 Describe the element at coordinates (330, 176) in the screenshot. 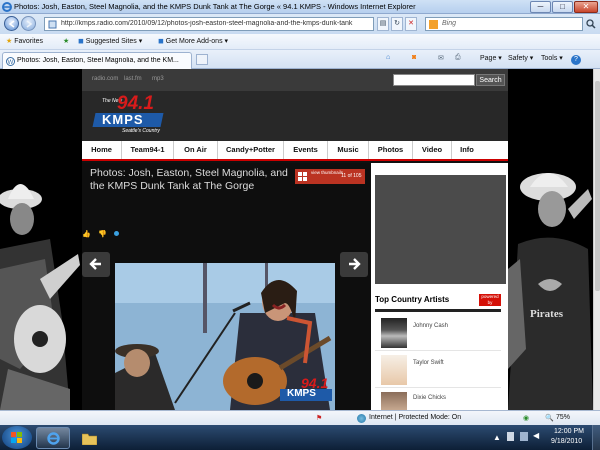

I see `view-thumbnails-button: view thumbnails 11 of 105` at that location.